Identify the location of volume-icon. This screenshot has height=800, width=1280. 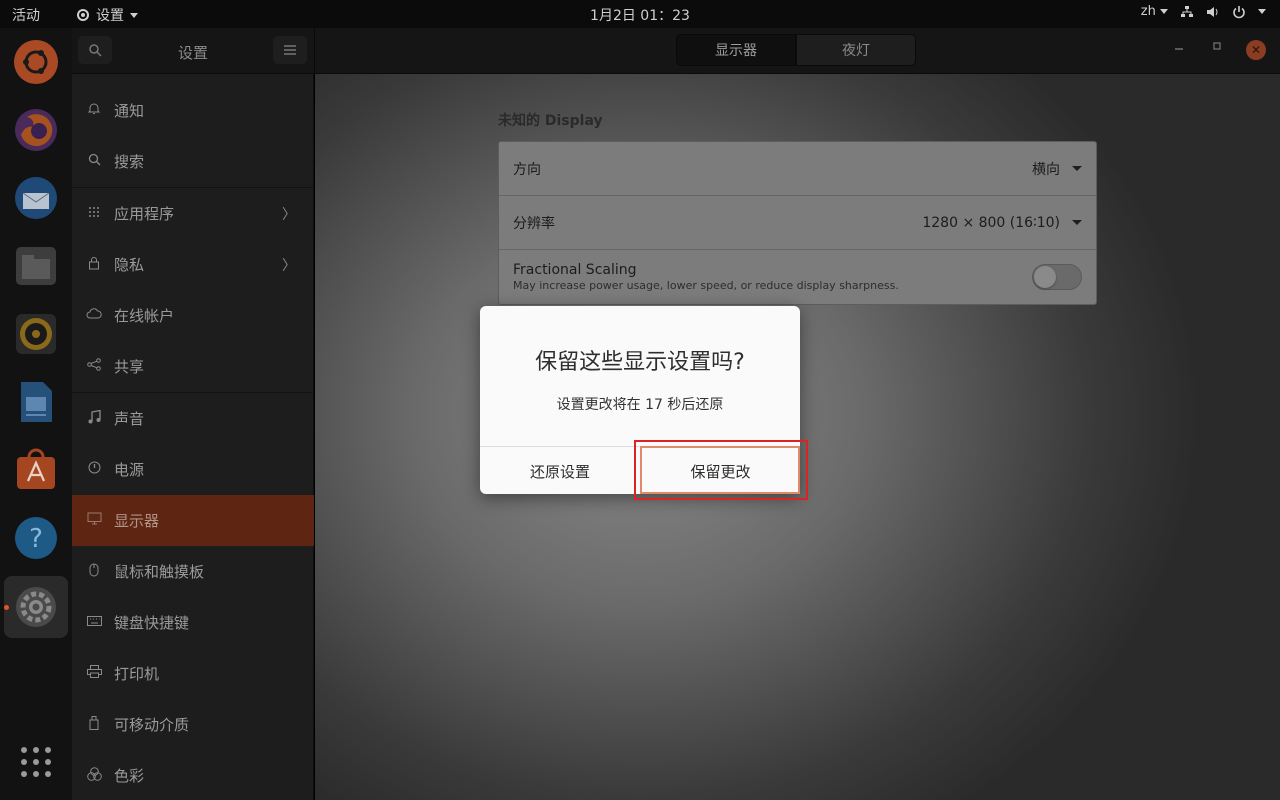
(1212, 11).